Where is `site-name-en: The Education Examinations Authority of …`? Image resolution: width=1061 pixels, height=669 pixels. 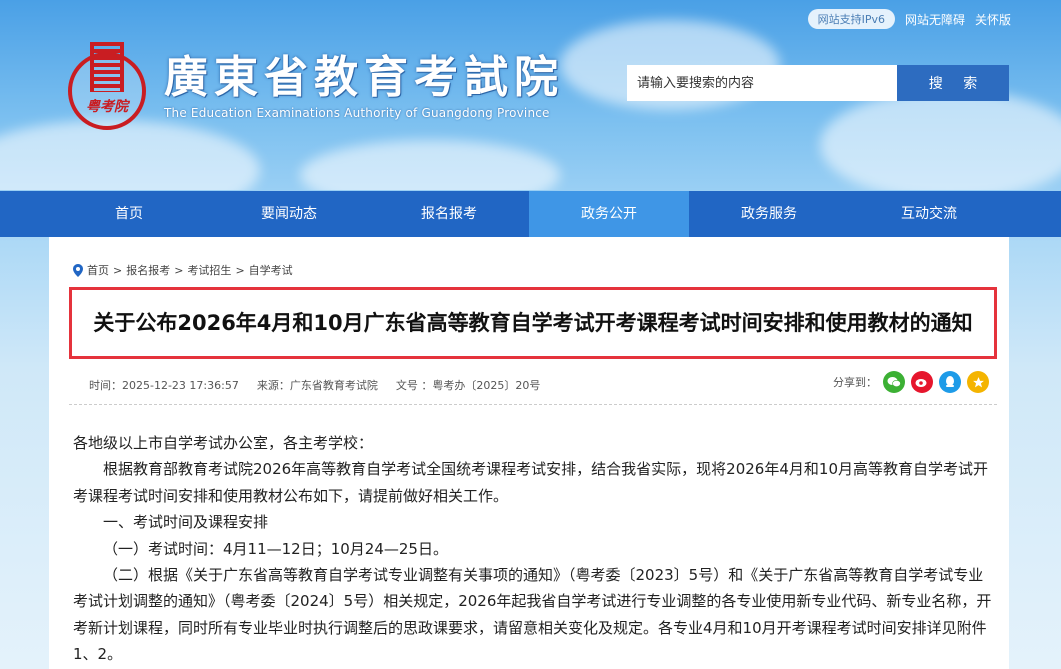 site-name-en: The Education Examinations Authority of … is located at coordinates (357, 113).